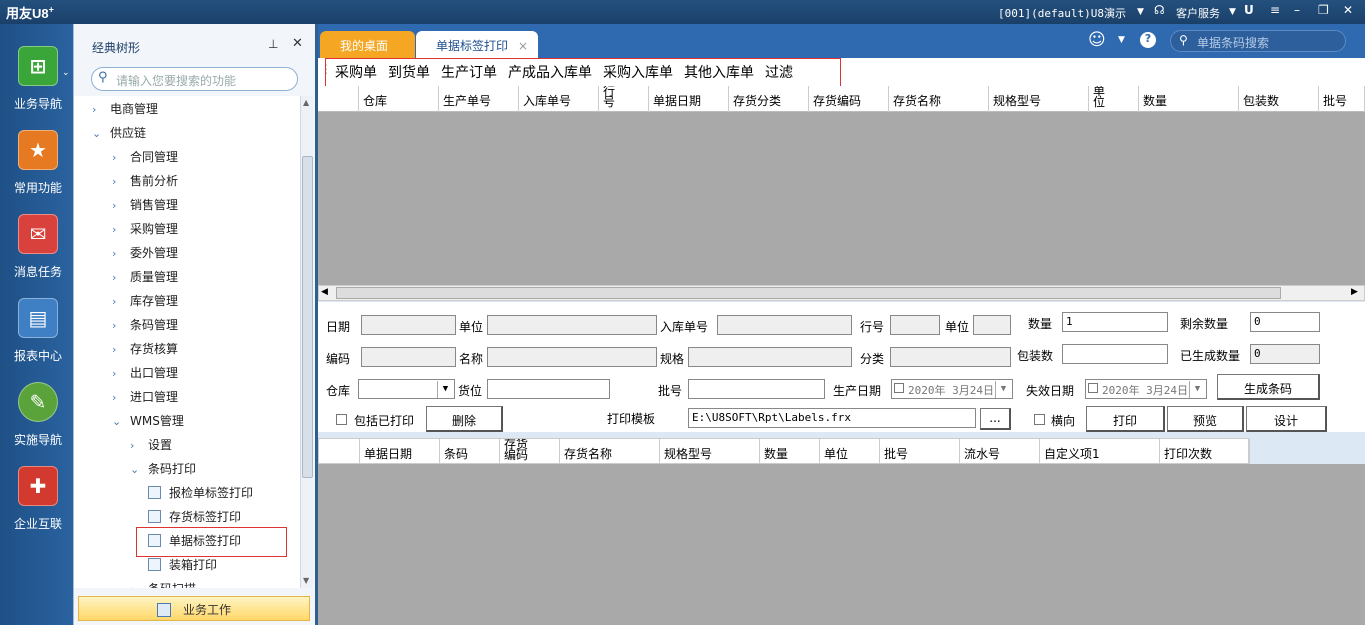 The width and height of the screenshot is (1365, 625). I want to click on design-button: 设计, so click(1286, 419).